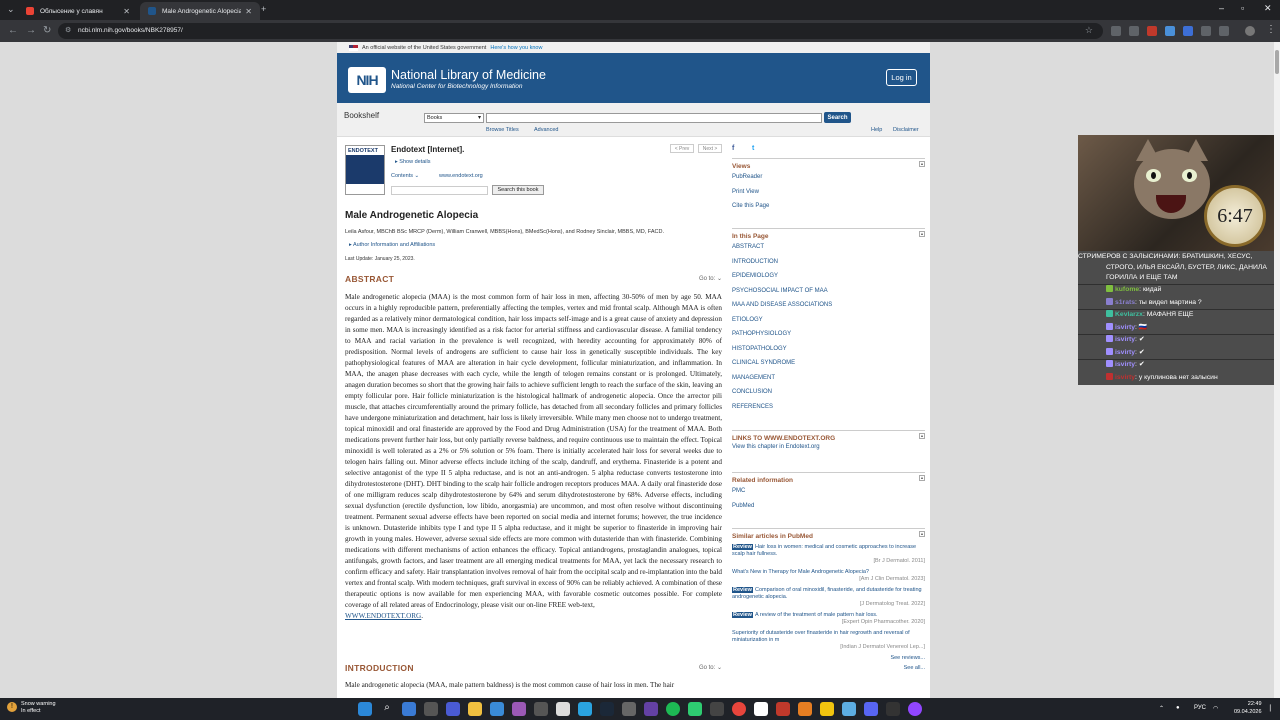 The width and height of the screenshot is (1280, 720). I want to click on page-scrollbar, so click(1277, 370).